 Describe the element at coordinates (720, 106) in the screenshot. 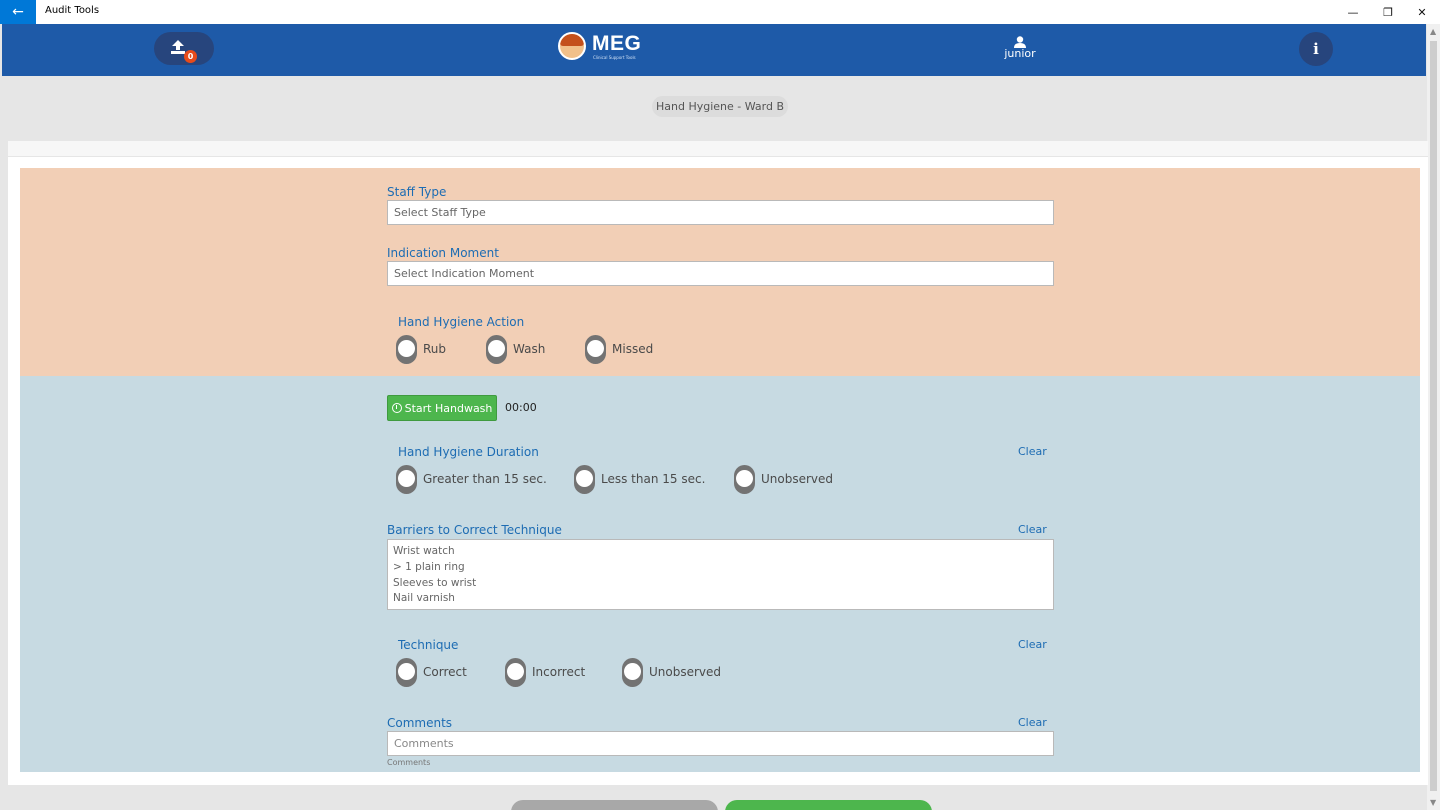

I see `breadcrumb: Hand Hygiene - Ward B` at that location.